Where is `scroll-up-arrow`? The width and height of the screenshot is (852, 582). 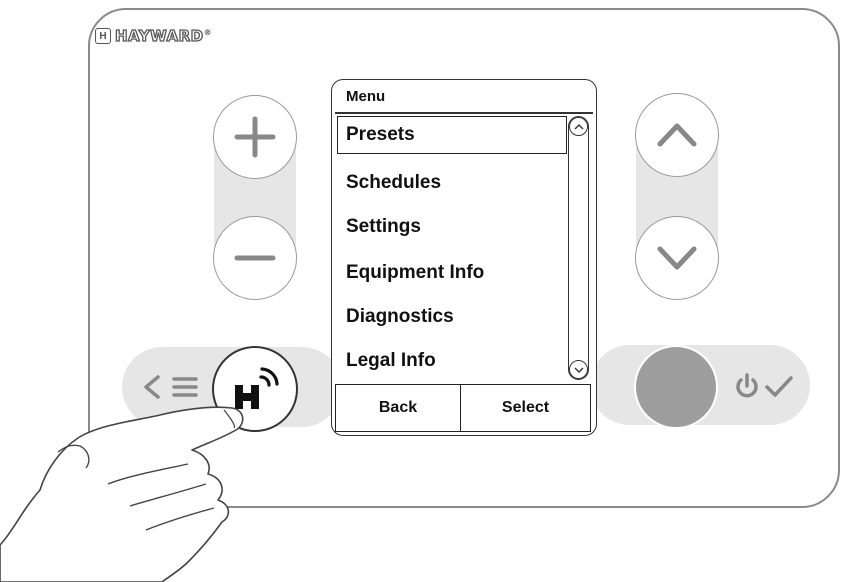 scroll-up-arrow is located at coordinates (578, 126).